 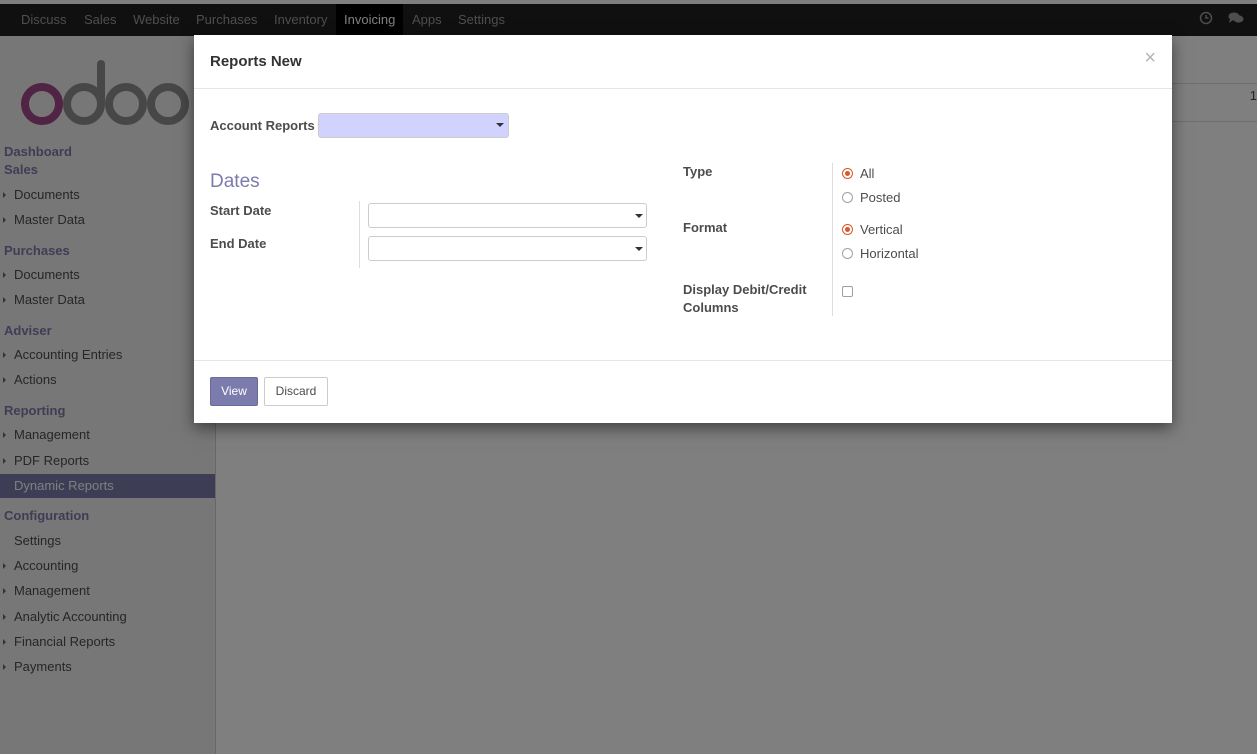 What do you see at coordinates (256, 61) in the screenshot?
I see `dialog-title: Reports New` at bounding box center [256, 61].